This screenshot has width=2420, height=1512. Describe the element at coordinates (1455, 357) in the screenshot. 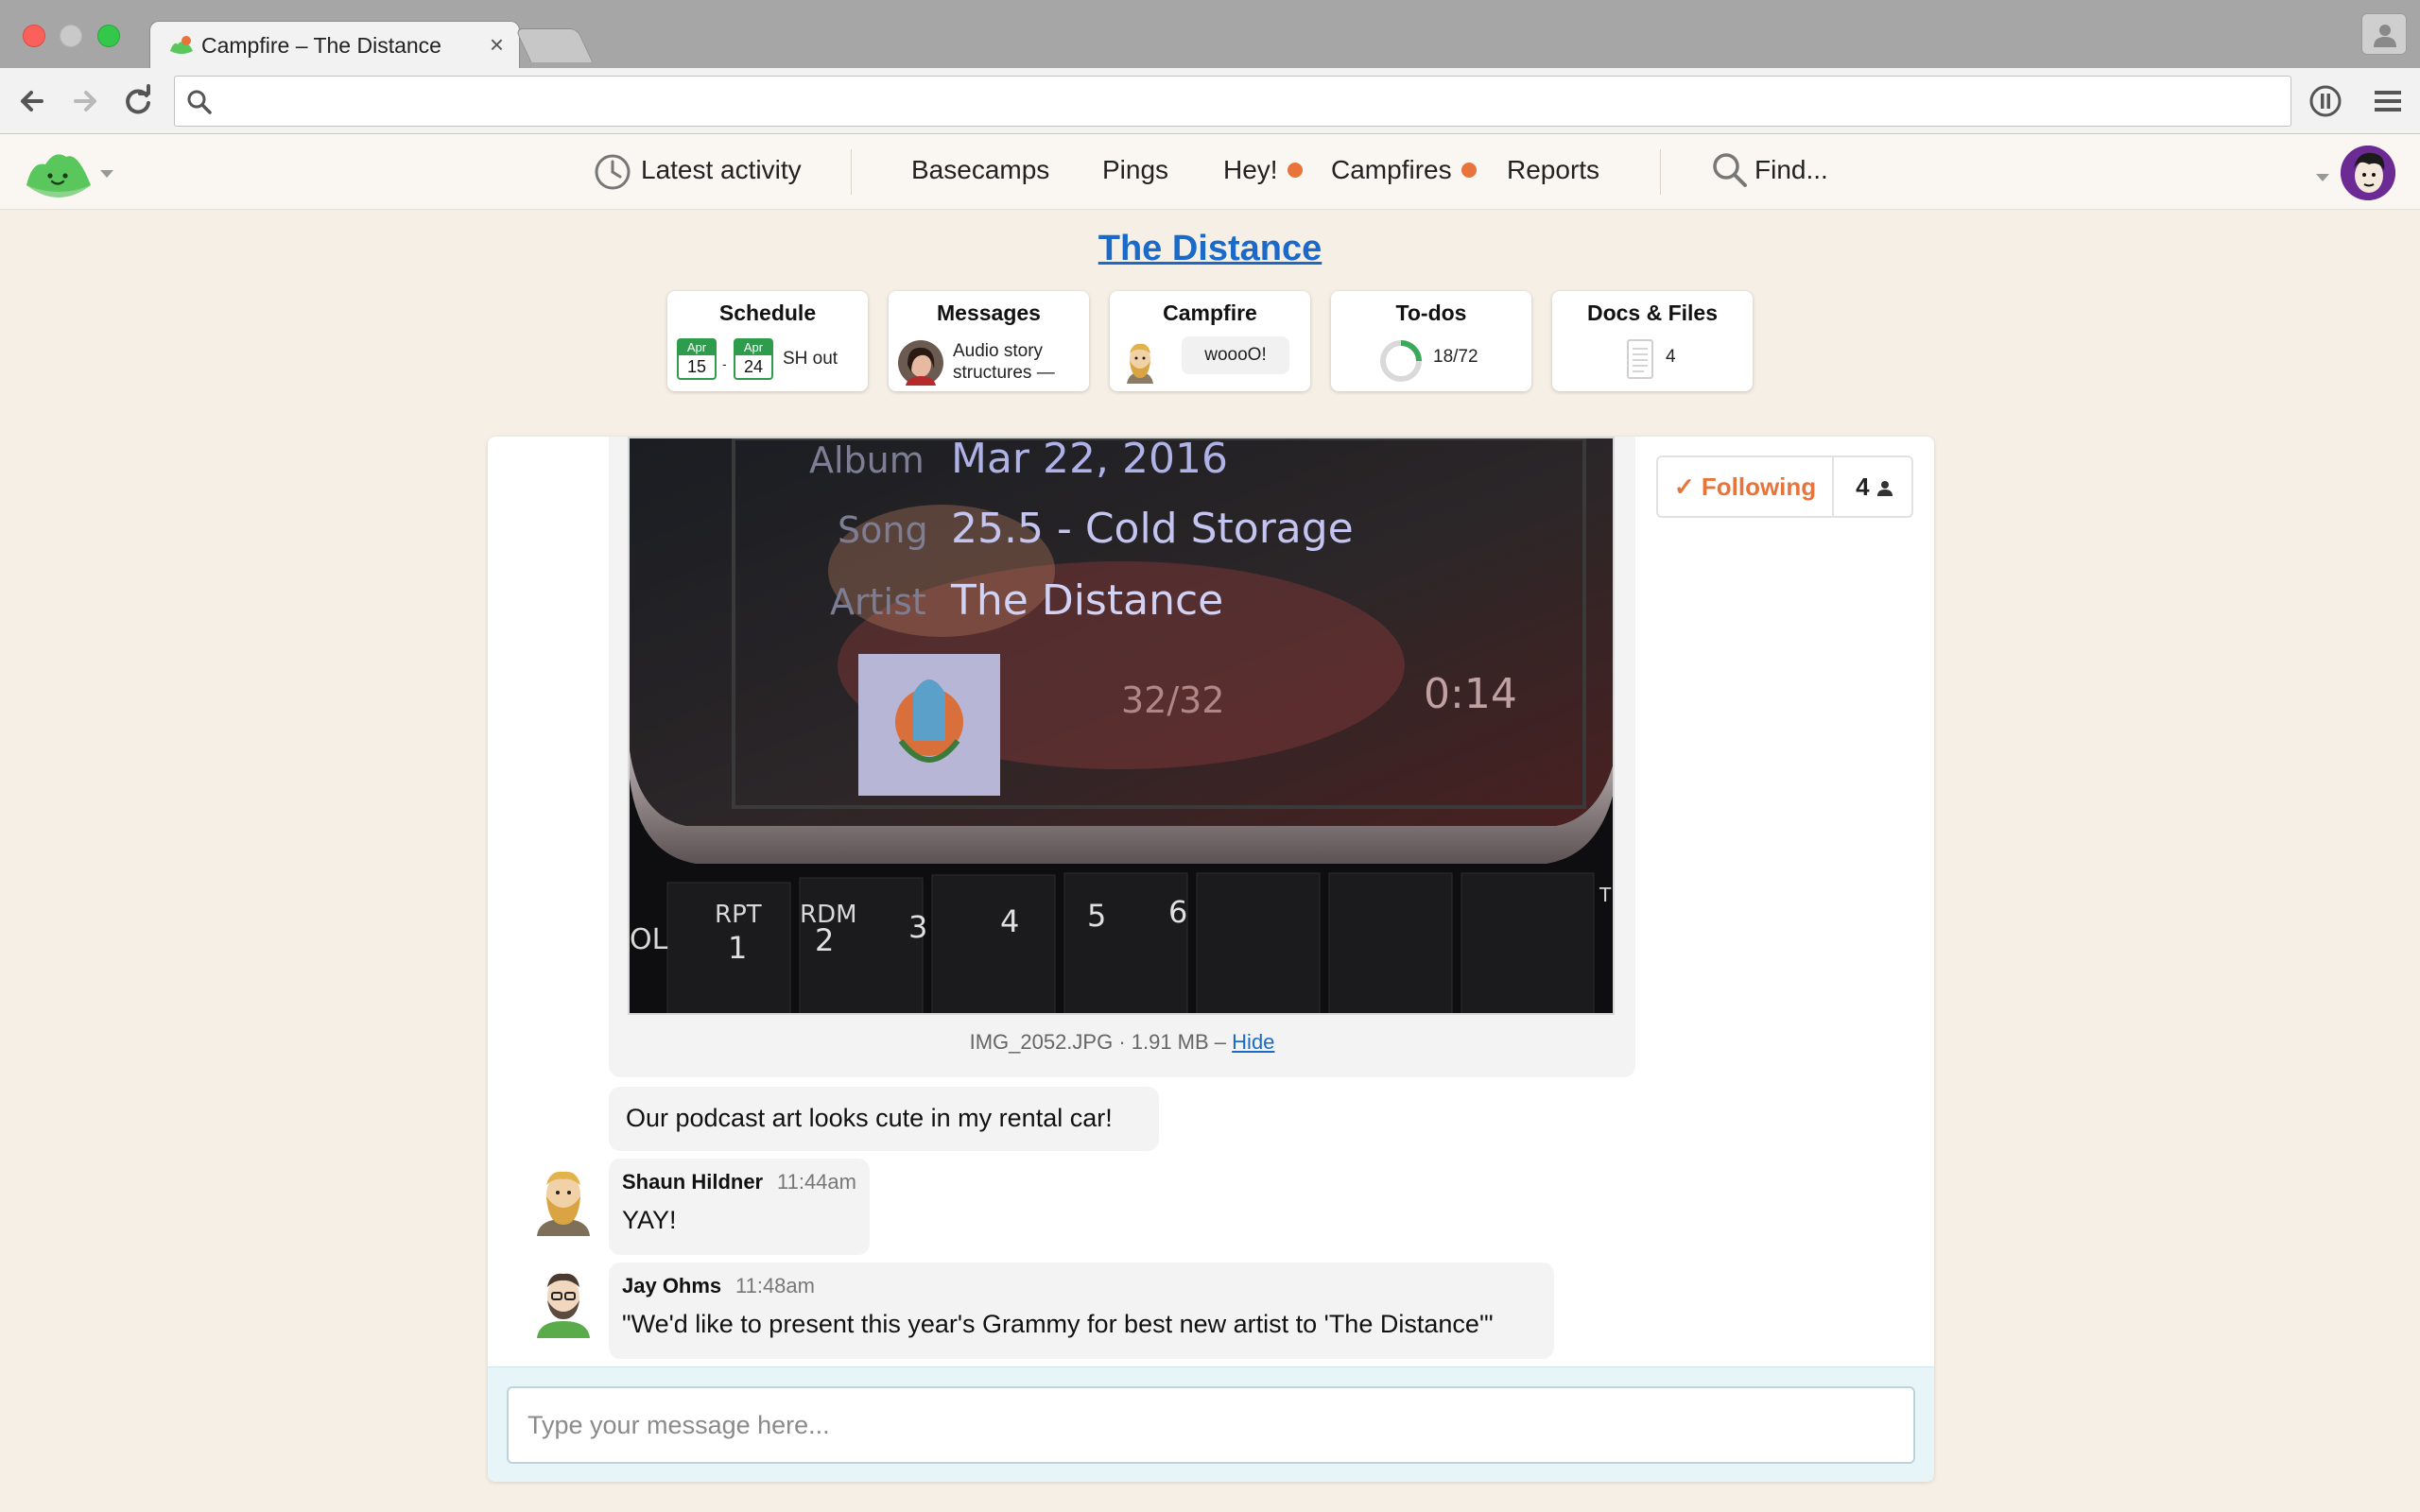

I see `todo-progress-text: 18/72` at that location.